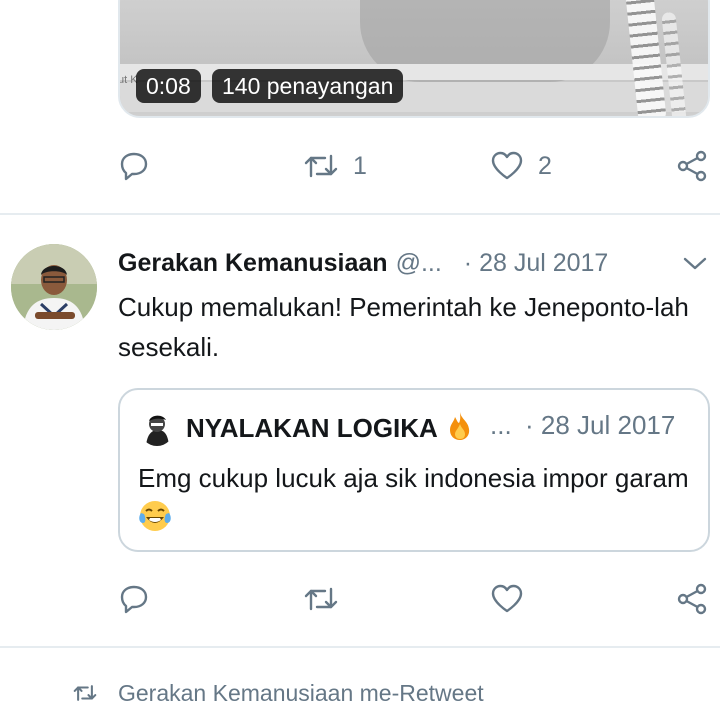 Image resolution: width=720 pixels, height=720 pixels. I want to click on retweet-button, so click(321, 599).